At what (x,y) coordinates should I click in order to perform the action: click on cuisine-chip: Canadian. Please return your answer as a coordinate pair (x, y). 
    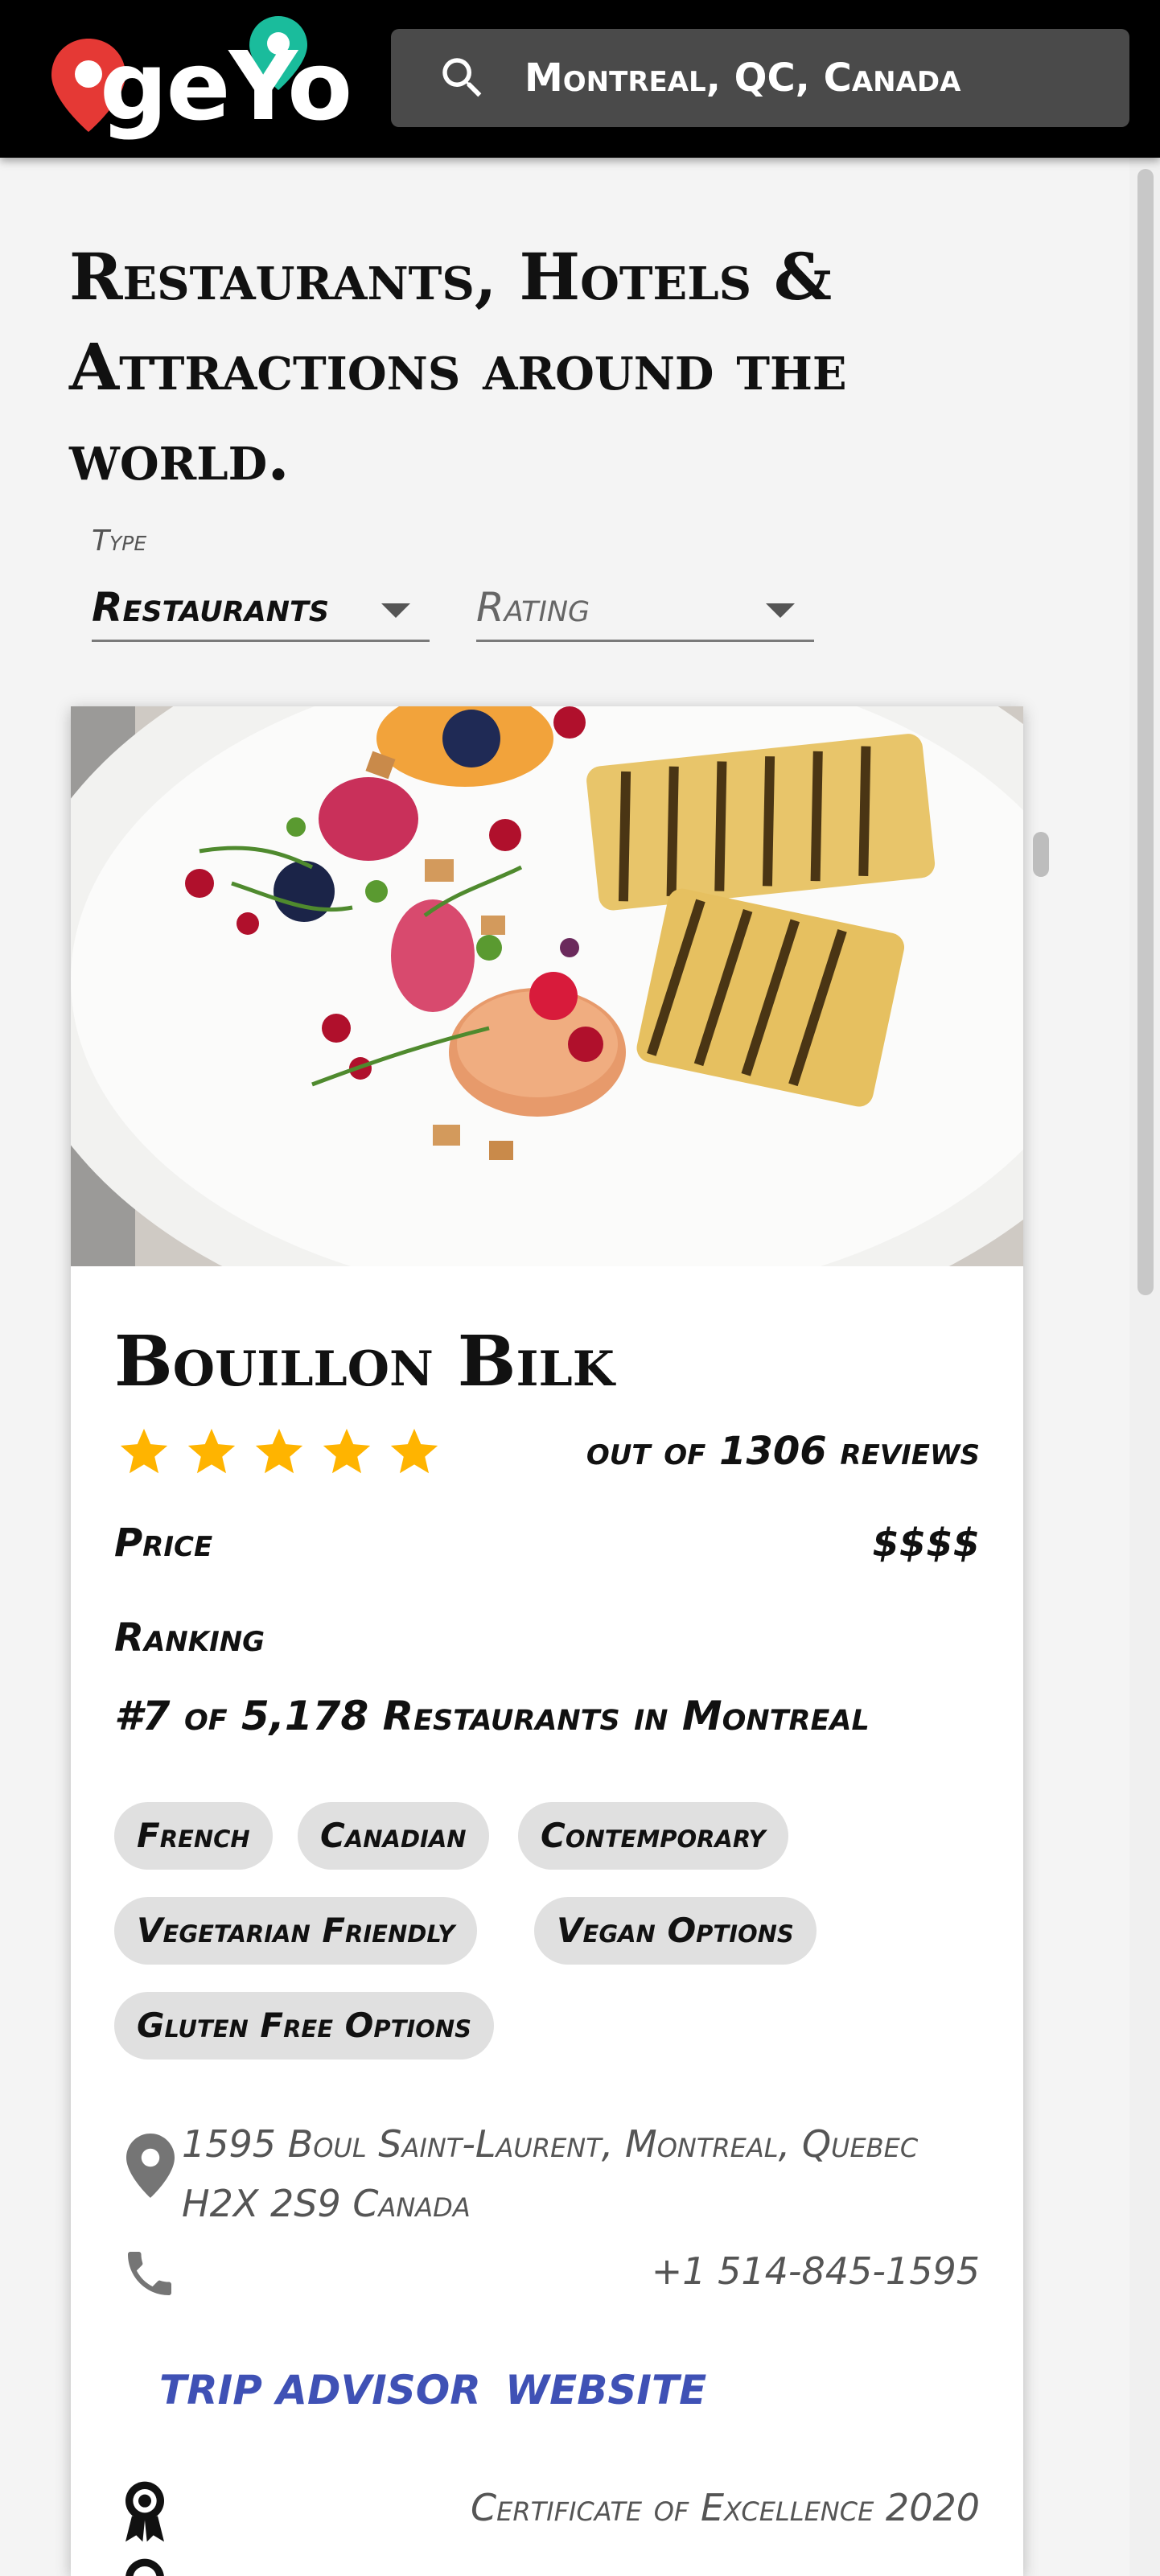
    Looking at the image, I should click on (393, 1836).